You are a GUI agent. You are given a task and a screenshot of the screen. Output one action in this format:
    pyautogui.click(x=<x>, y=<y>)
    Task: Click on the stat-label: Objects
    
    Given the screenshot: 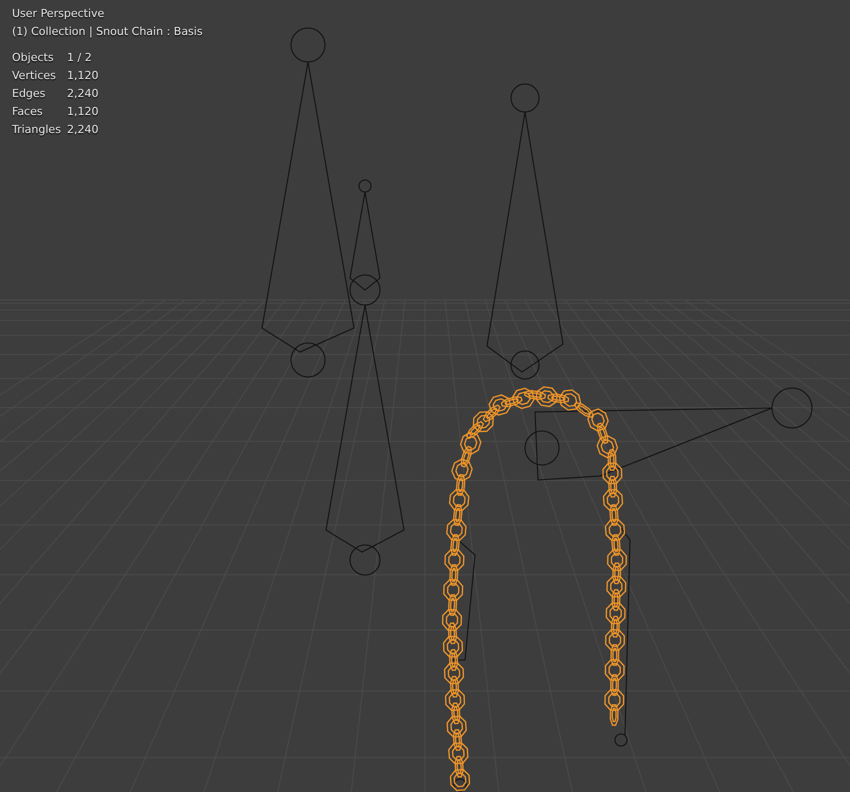 What is the action you would take?
    pyautogui.click(x=33, y=58)
    